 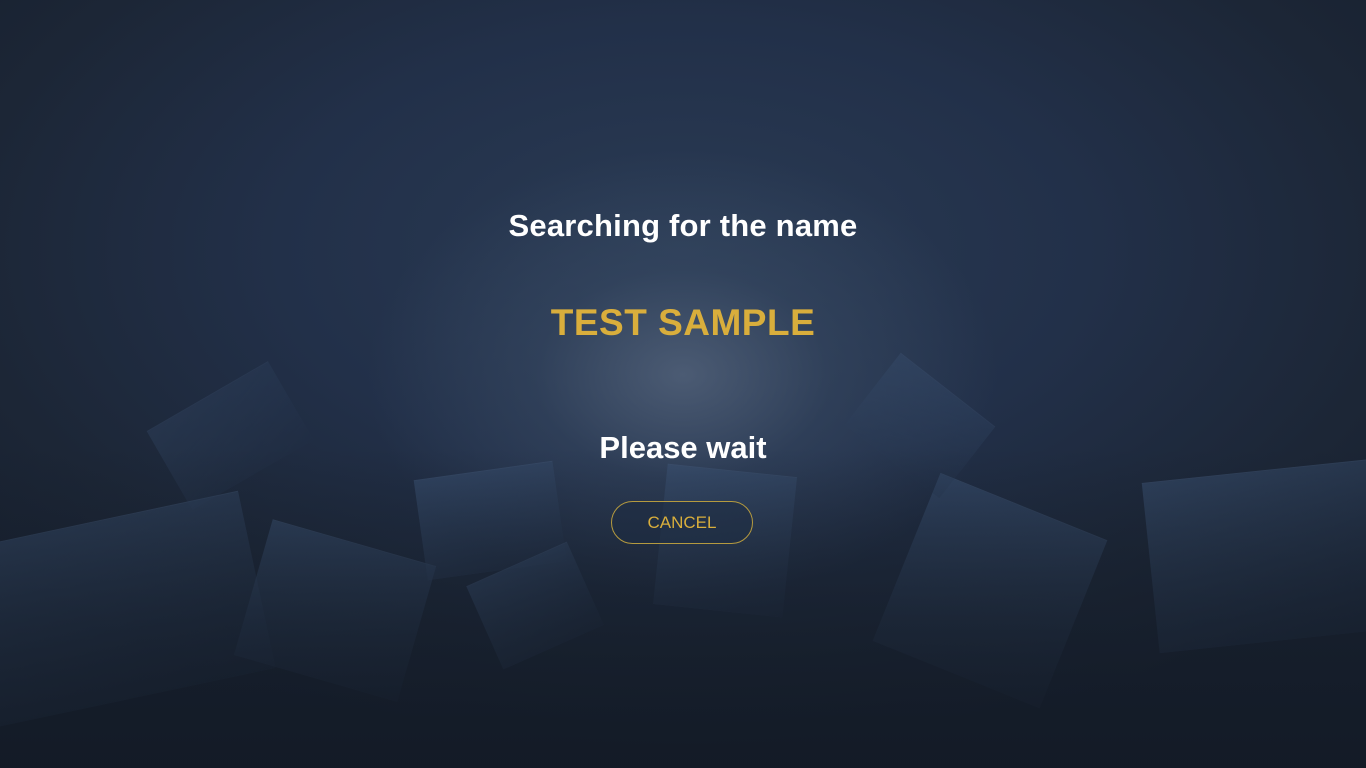 I want to click on cancel-button: CANCEL, so click(x=682, y=522).